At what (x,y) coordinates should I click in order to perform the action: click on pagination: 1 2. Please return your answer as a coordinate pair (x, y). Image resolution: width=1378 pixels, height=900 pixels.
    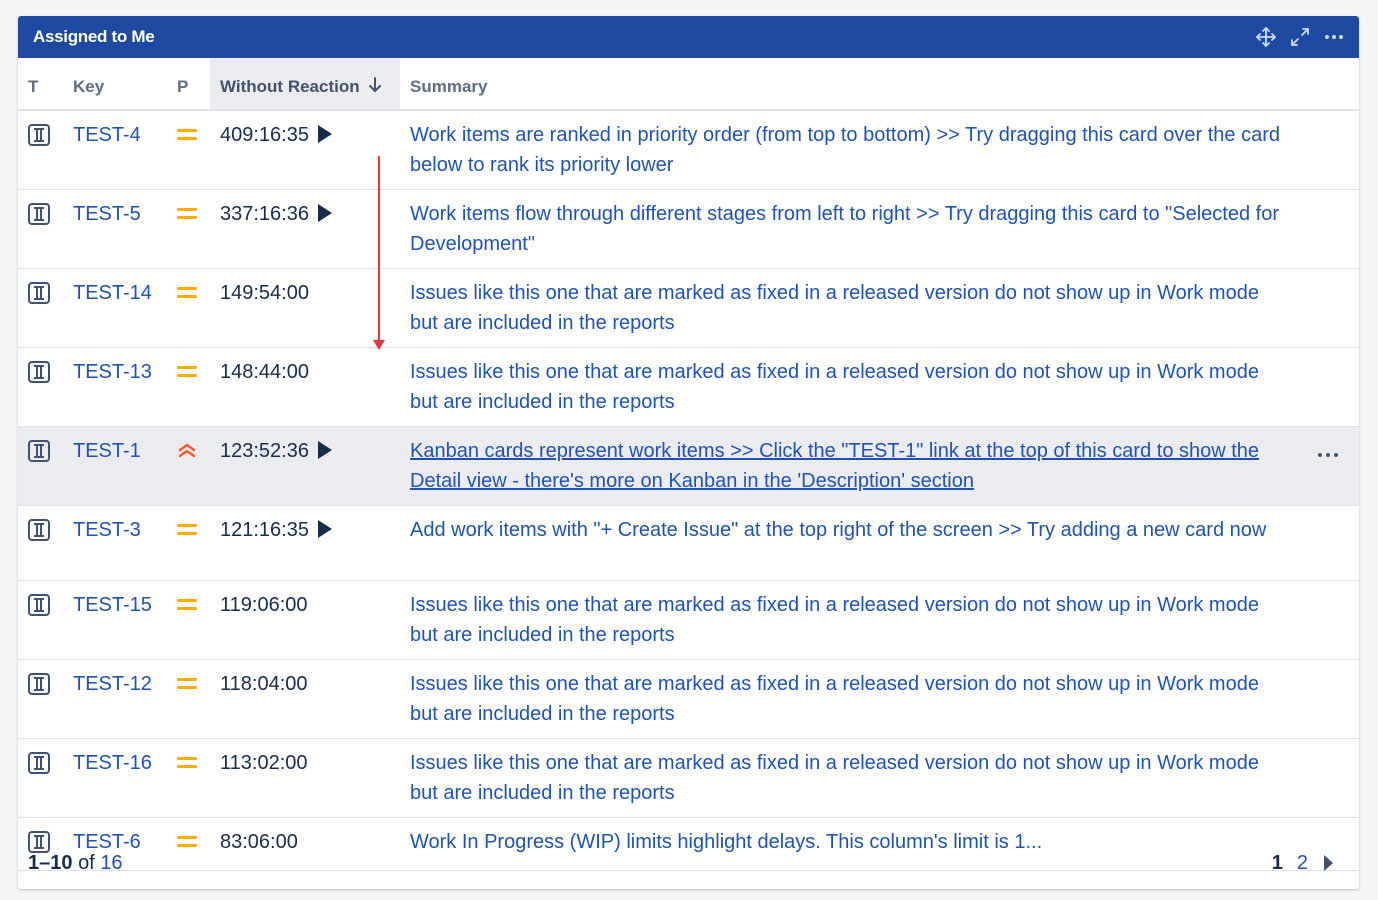
    Looking at the image, I should click on (1302, 863).